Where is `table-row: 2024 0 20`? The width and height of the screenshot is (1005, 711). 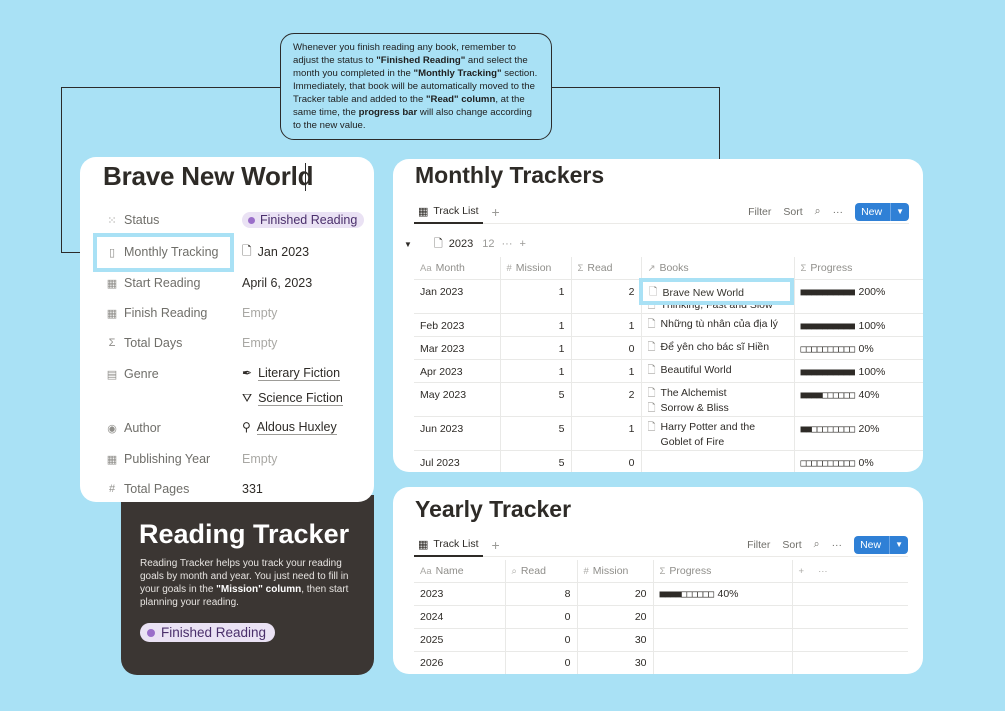 table-row: 2024 0 20 is located at coordinates (661, 617).